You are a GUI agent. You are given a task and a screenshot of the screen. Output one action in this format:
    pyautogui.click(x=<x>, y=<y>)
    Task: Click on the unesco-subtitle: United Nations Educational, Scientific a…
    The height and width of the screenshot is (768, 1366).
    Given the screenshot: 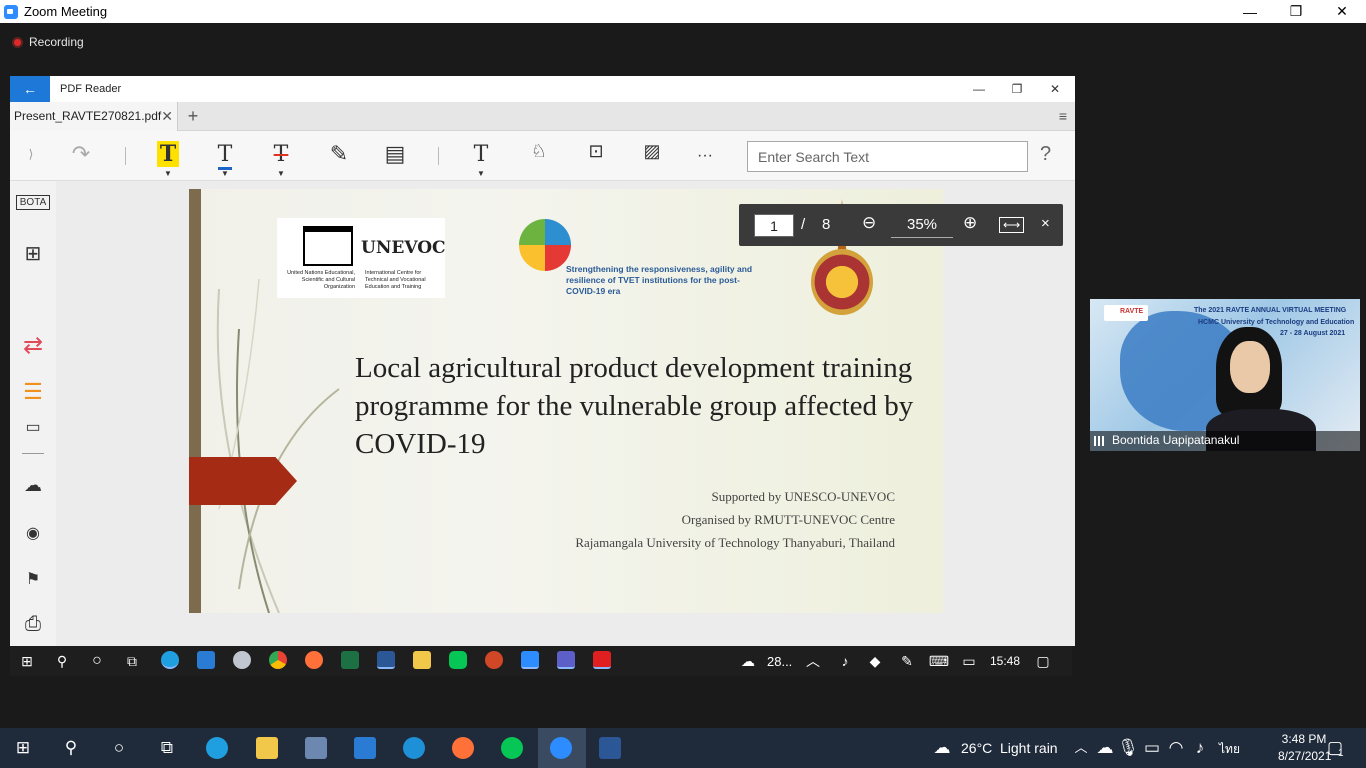 What is the action you would take?
    pyautogui.click(x=321, y=280)
    